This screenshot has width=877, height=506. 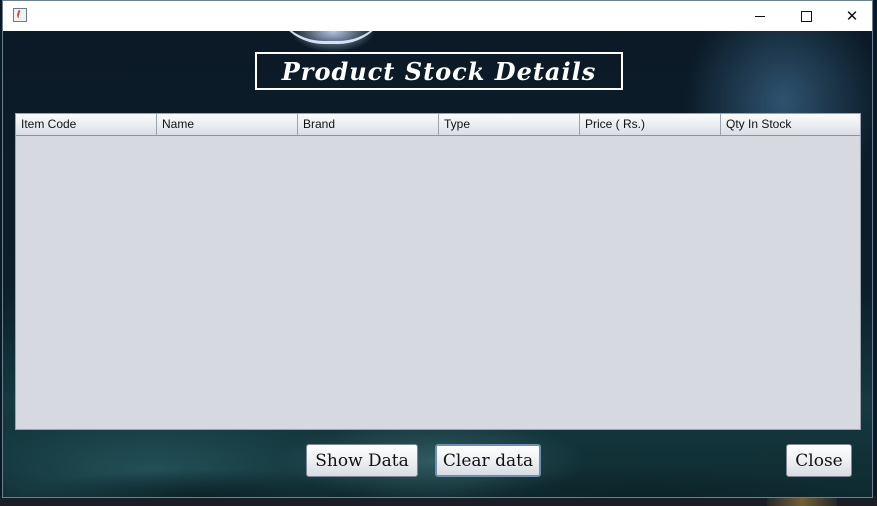 I want to click on column-brand: Brand, so click(x=368, y=124).